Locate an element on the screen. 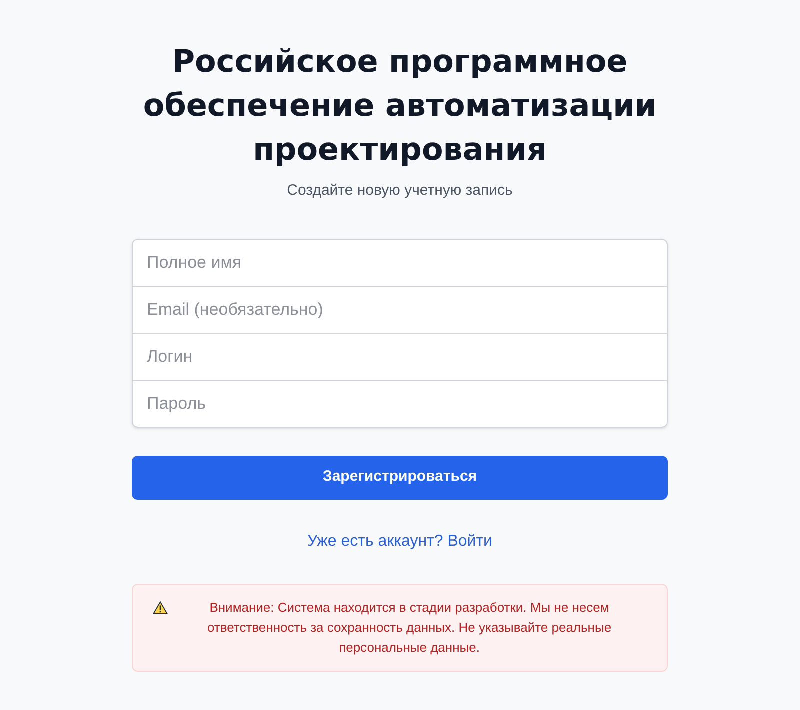 This screenshot has height=710, width=800. register-button: Зарегистрироваться is located at coordinates (400, 478).